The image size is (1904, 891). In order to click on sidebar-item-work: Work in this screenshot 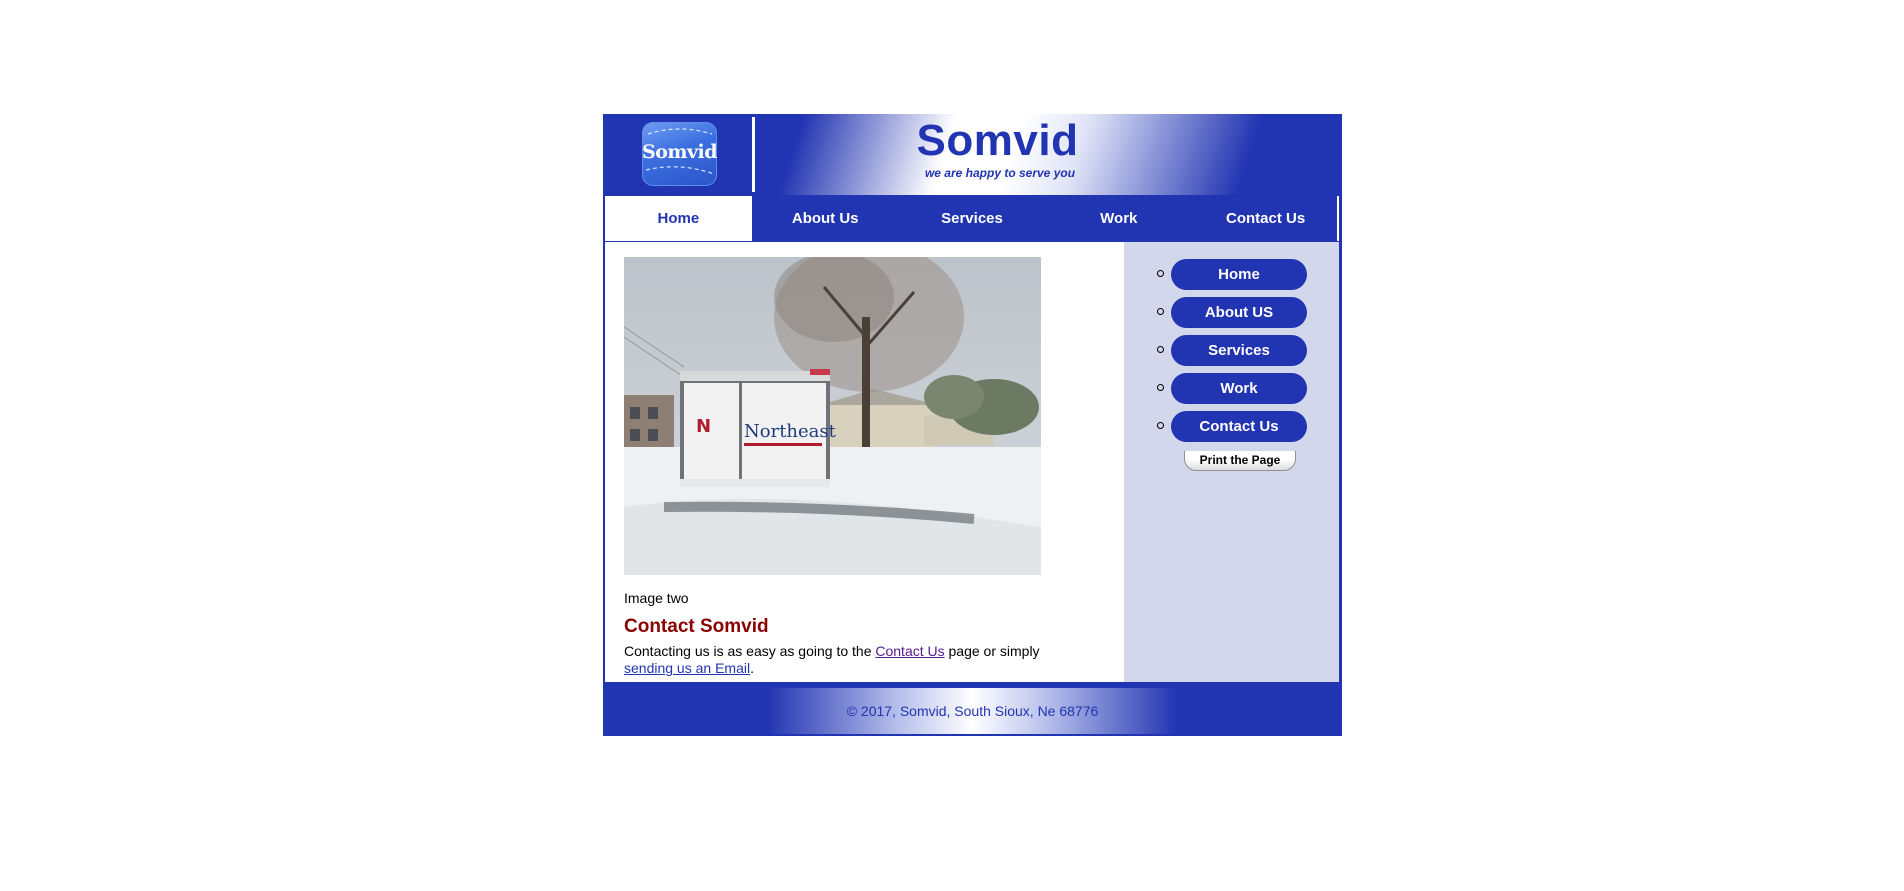, I will do `click(1239, 388)`.